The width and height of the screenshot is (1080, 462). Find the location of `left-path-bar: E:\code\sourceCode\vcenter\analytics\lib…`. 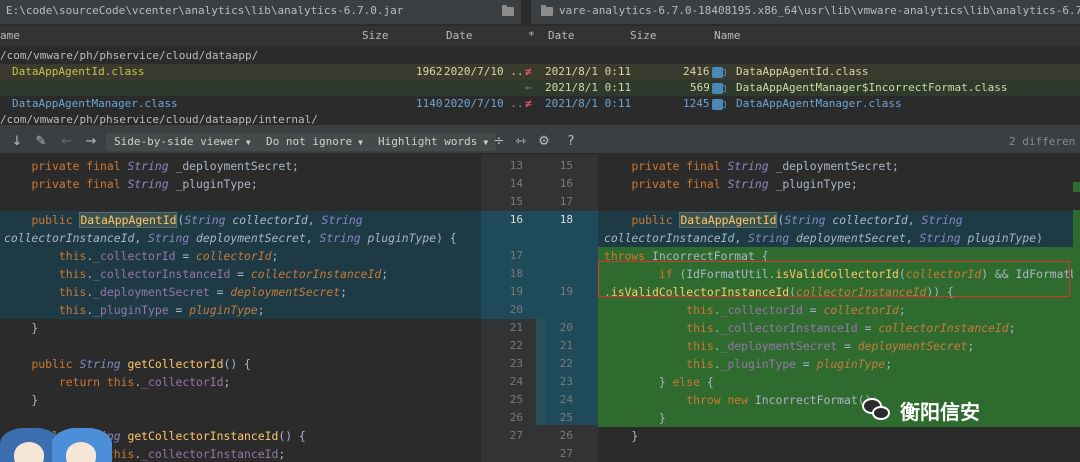

left-path-bar: E:\code\sourceCode\vcenter\analytics\lib… is located at coordinates (260, 12).